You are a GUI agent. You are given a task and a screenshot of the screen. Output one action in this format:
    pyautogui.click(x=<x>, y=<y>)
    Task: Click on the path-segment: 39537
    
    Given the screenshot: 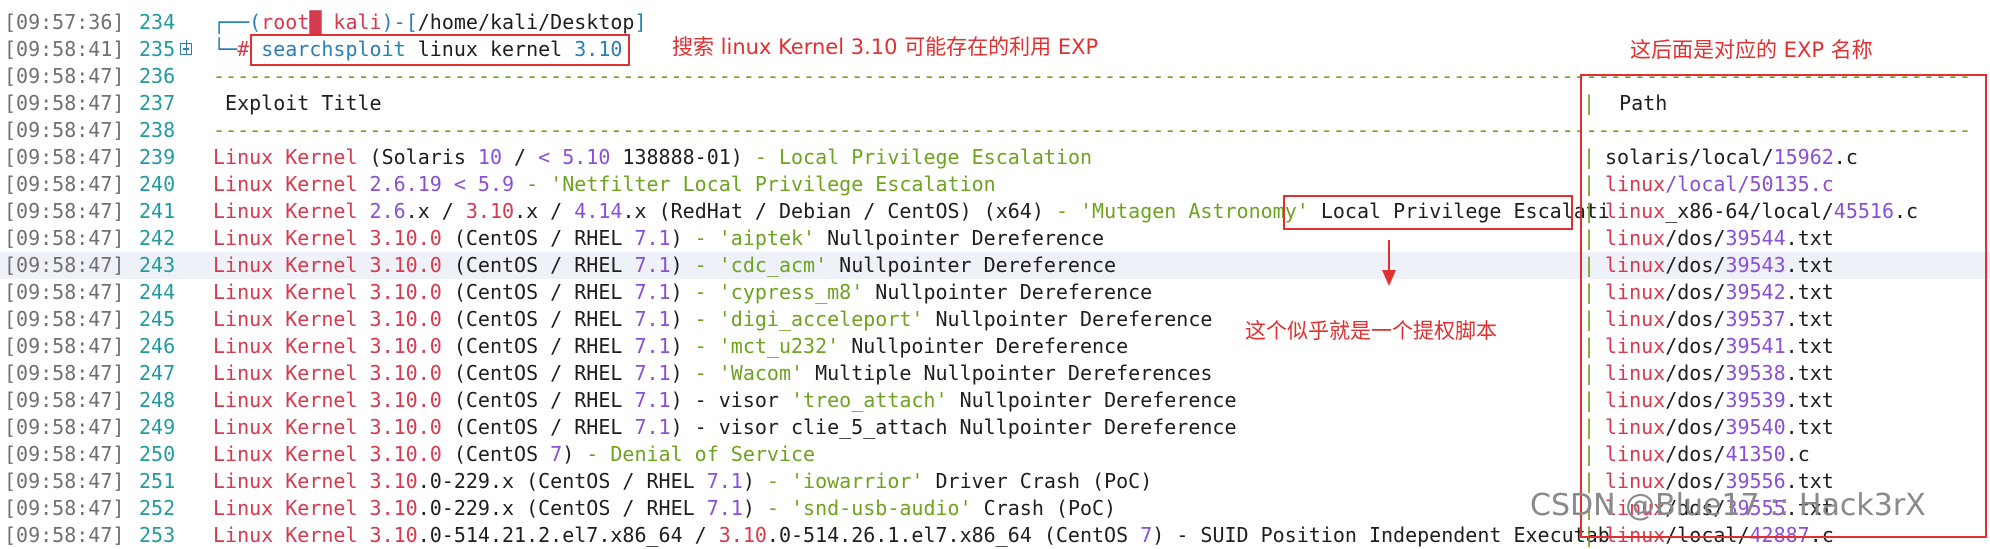 What is the action you would take?
    pyautogui.click(x=1755, y=319)
    